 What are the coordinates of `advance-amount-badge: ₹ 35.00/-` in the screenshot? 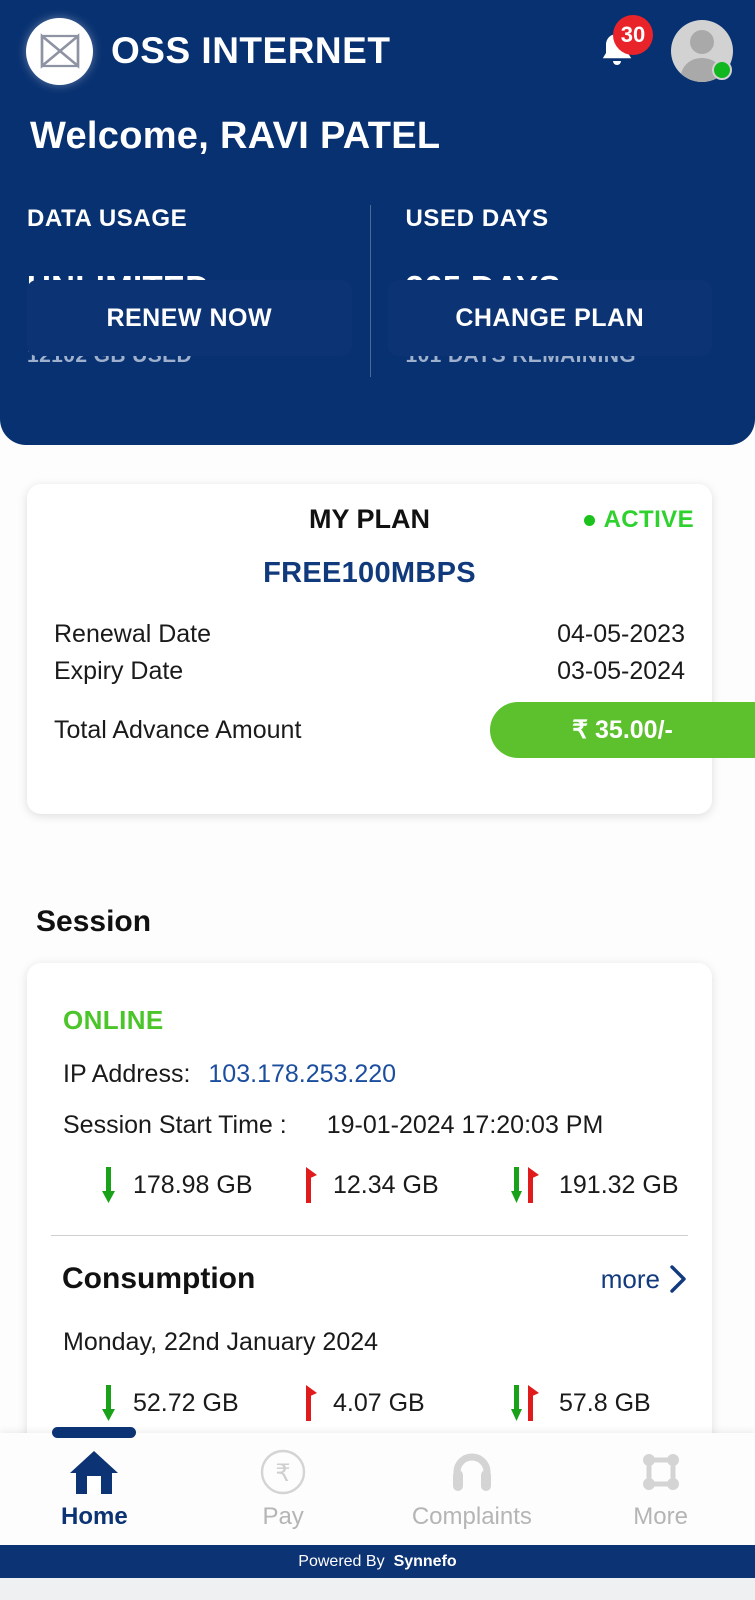 It's located at (622, 730).